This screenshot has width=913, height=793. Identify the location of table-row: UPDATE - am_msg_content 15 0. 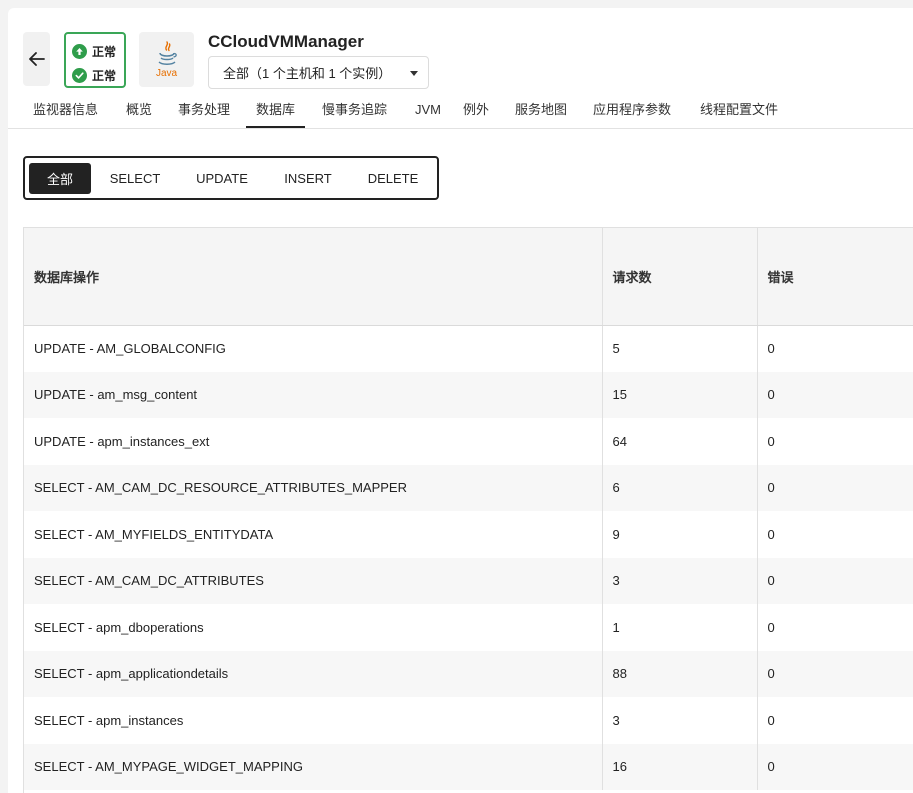
(468, 394).